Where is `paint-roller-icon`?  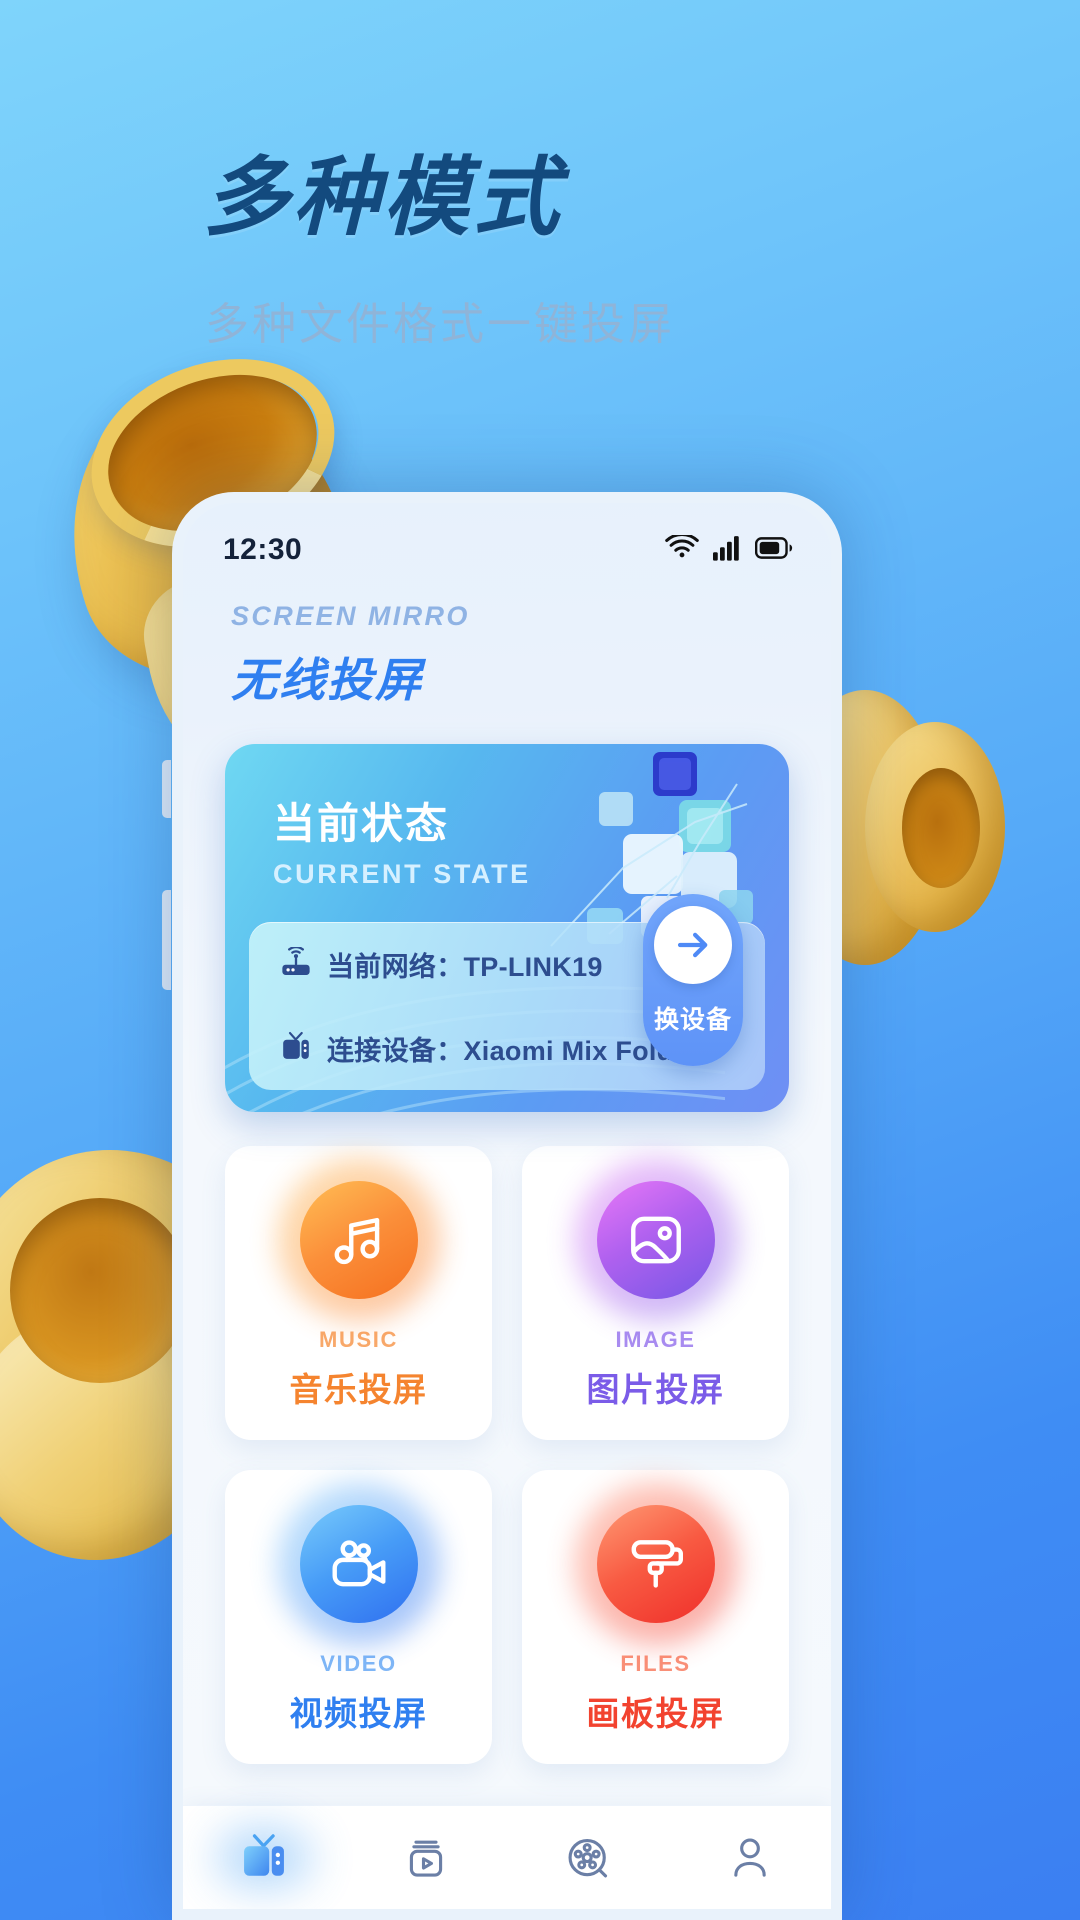 paint-roller-icon is located at coordinates (655, 1564).